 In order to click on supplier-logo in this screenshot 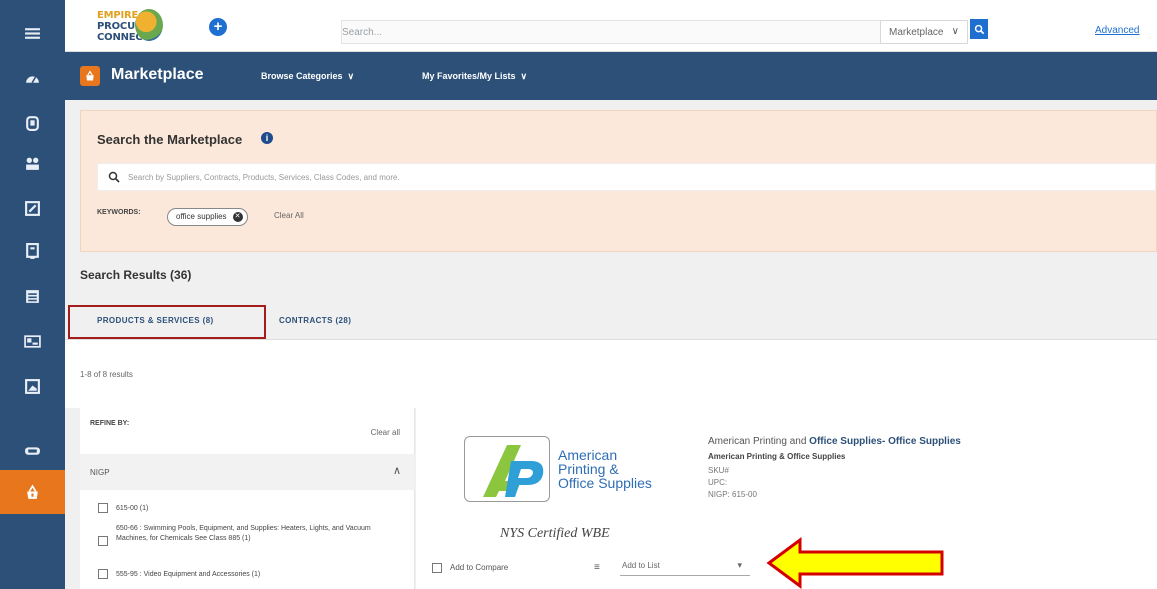, I will do `click(507, 469)`.